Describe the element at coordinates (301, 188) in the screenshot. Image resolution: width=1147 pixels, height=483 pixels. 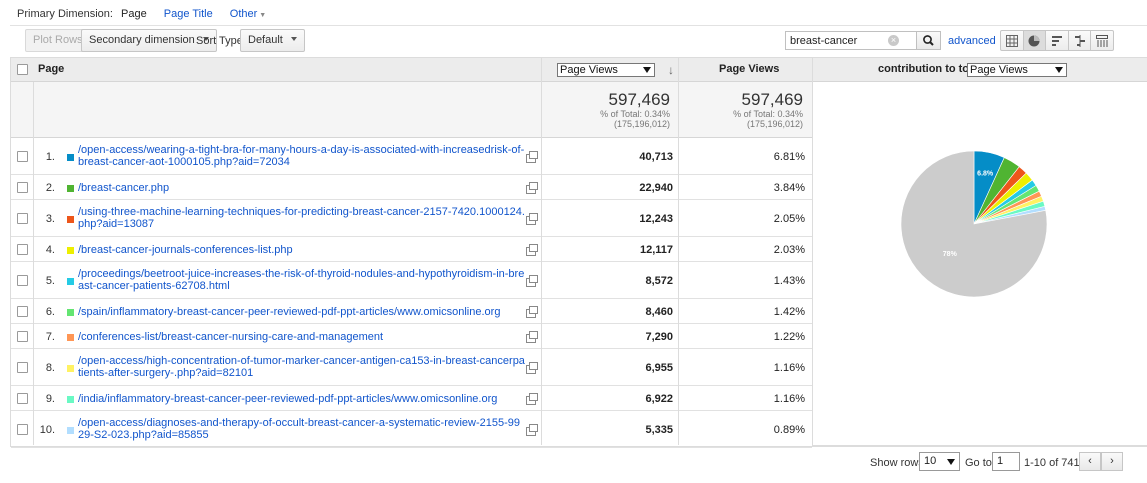
I see `page-link: /breast-cancer.php` at that location.